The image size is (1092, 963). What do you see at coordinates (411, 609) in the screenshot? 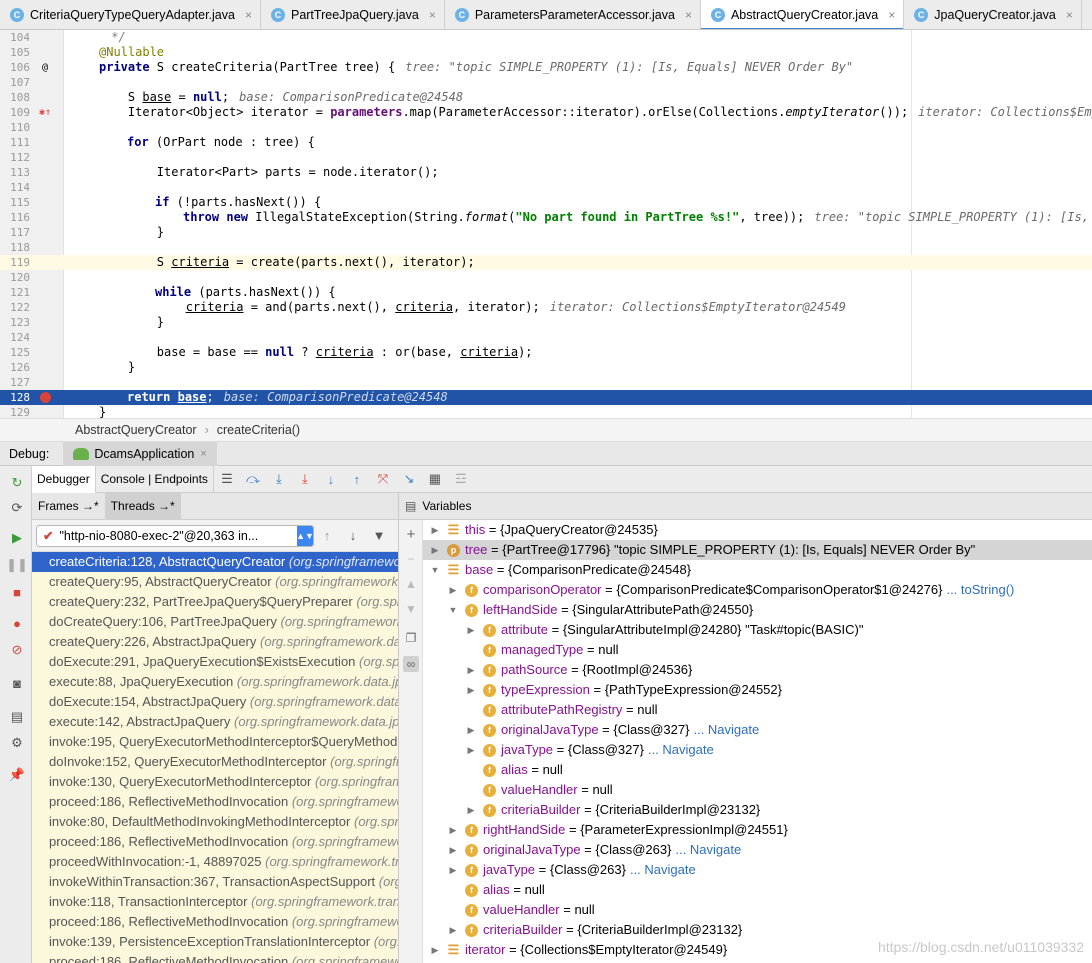
I see `move-down-icon: ▼` at bounding box center [411, 609].